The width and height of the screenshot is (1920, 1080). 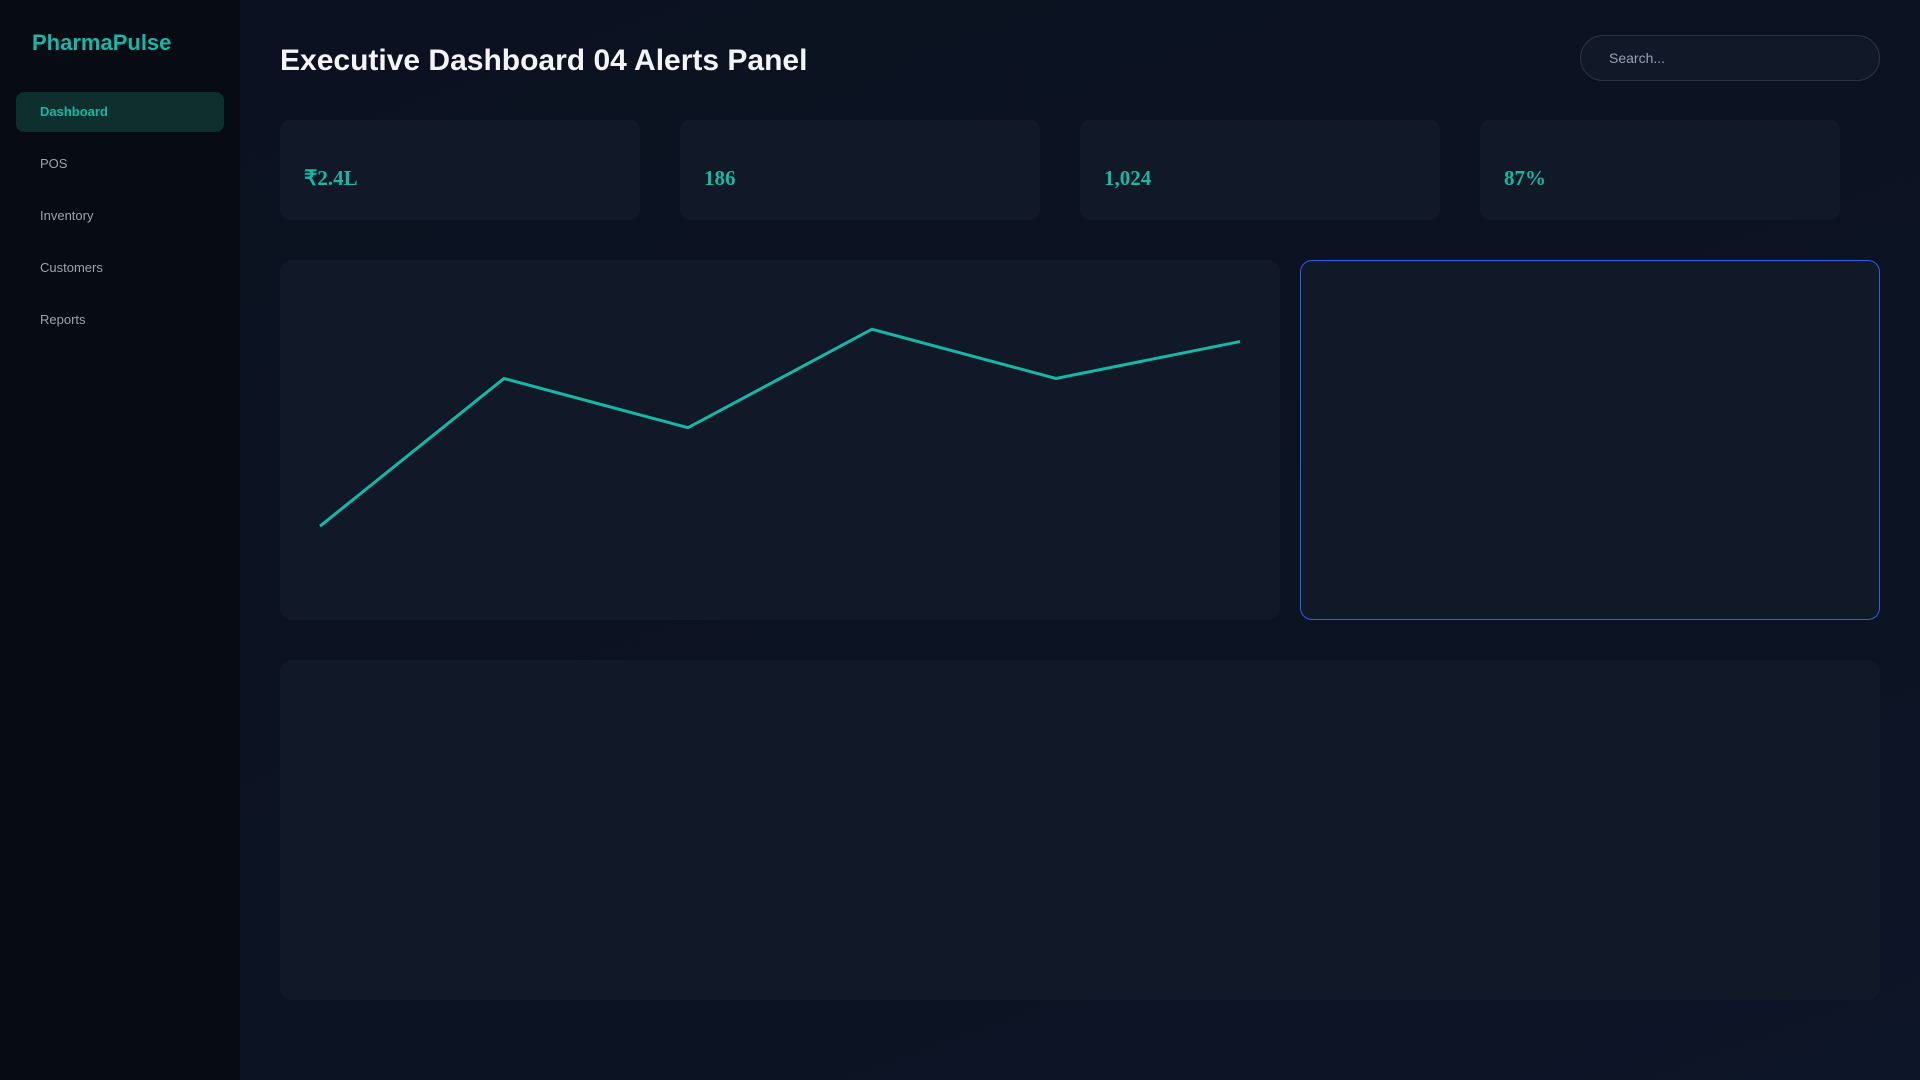 I want to click on kpi-card-orders: 186, so click(x=860, y=170).